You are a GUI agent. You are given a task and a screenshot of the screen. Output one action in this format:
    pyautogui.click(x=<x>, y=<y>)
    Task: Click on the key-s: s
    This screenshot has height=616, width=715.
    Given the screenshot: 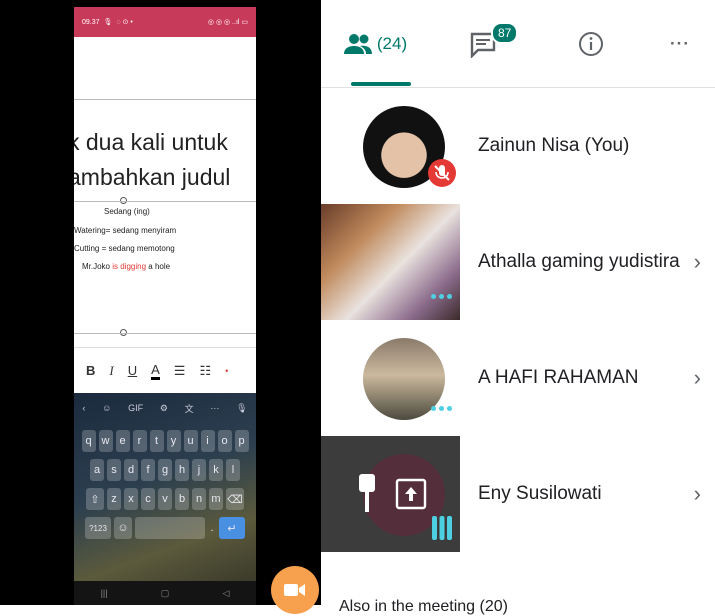 What is the action you would take?
    pyautogui.click(x=114, y=470)
    